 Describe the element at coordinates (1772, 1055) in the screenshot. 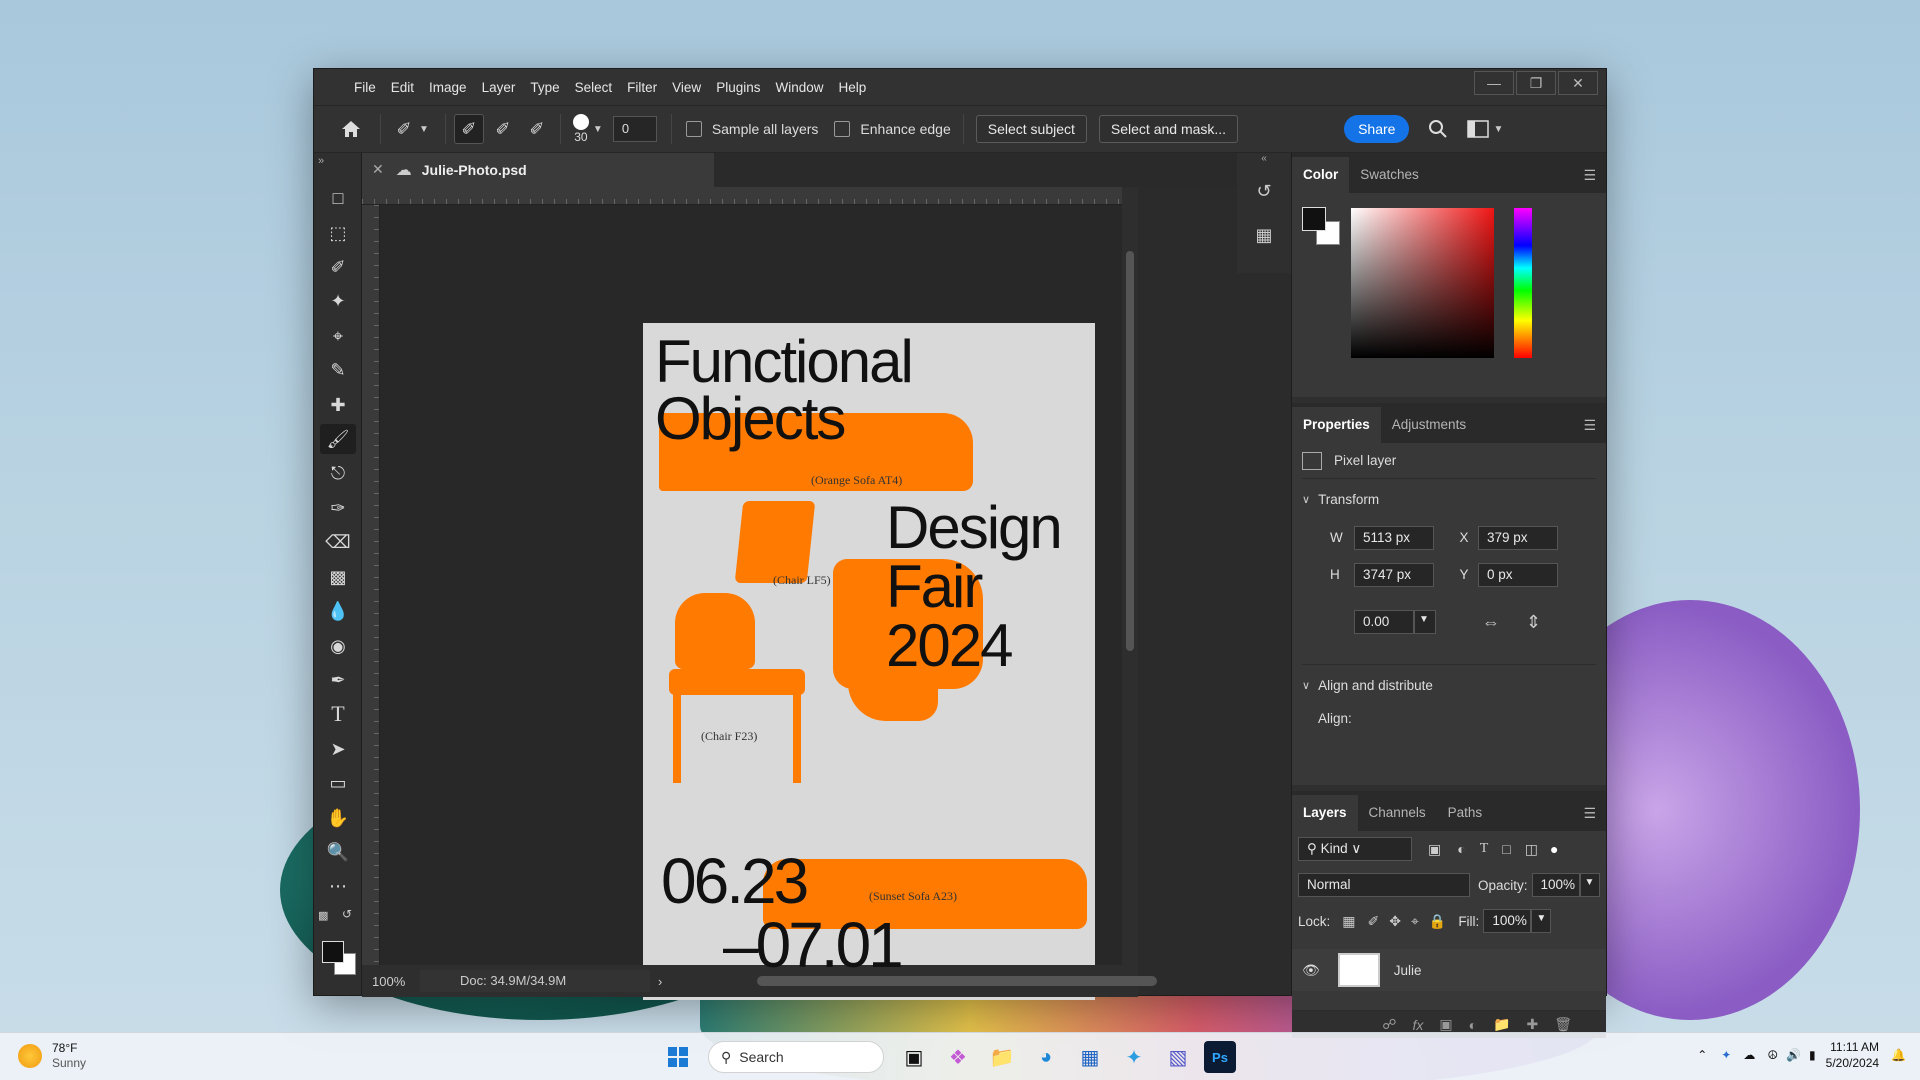

I see `wifi-icon: ☮` at that location.